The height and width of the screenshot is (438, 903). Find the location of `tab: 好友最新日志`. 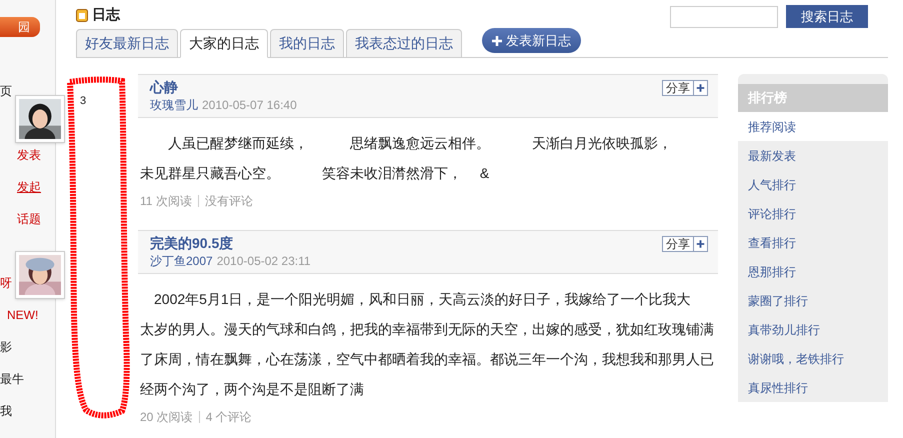

tab: 好友最新日志 is located at coordinates (127, 43).